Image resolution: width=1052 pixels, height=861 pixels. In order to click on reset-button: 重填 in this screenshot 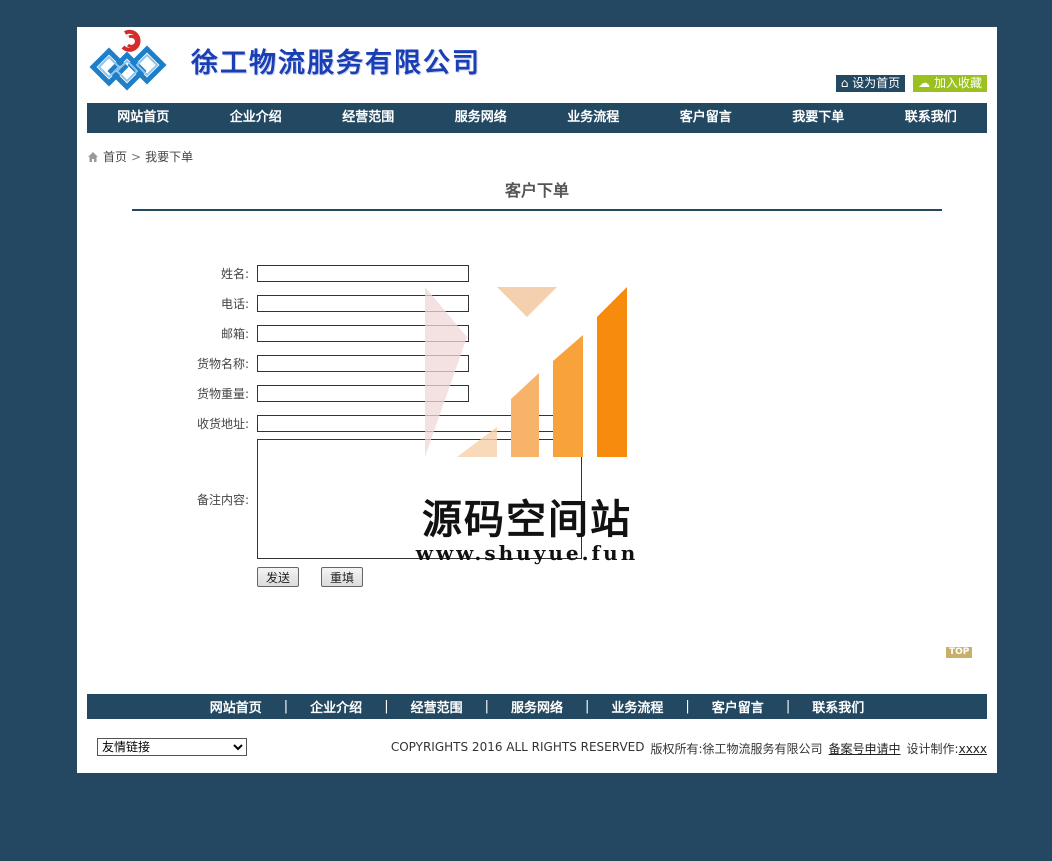, I will do `click(342, 577)`.